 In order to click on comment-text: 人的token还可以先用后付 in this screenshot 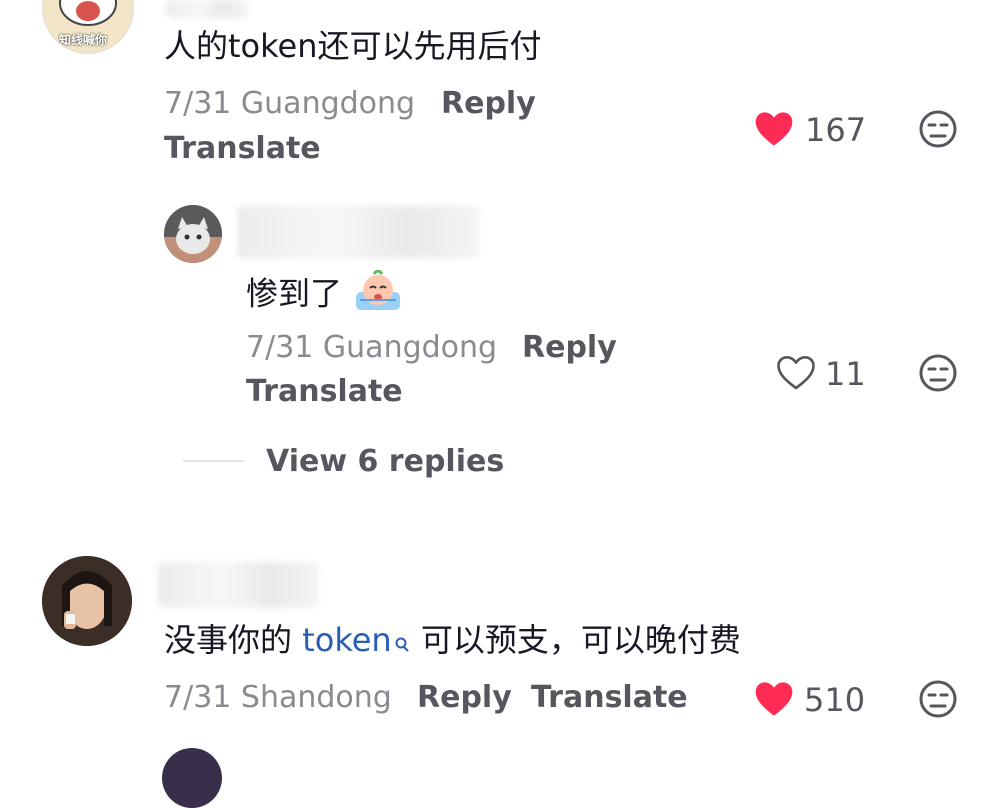, I will do `click(353, 46)`.